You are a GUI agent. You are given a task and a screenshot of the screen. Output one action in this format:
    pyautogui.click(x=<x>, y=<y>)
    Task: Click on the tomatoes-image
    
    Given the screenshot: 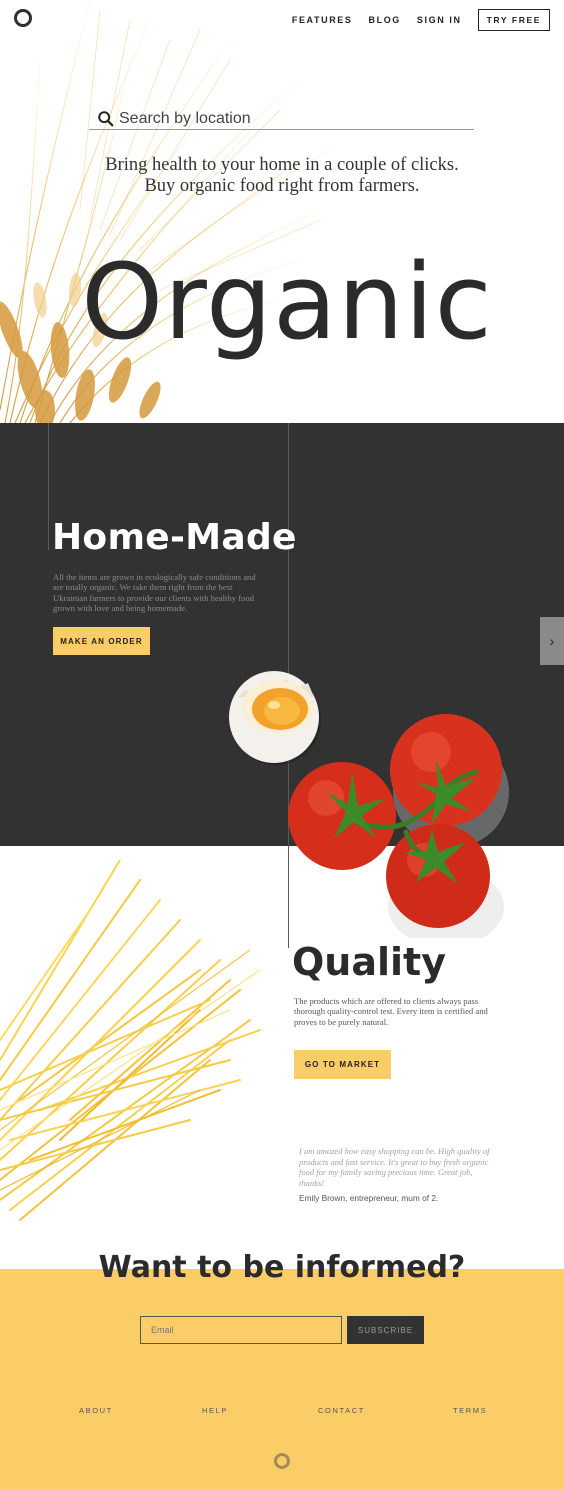 What is the action you would take?
    pyautogui.click(x=398, y=826)
    